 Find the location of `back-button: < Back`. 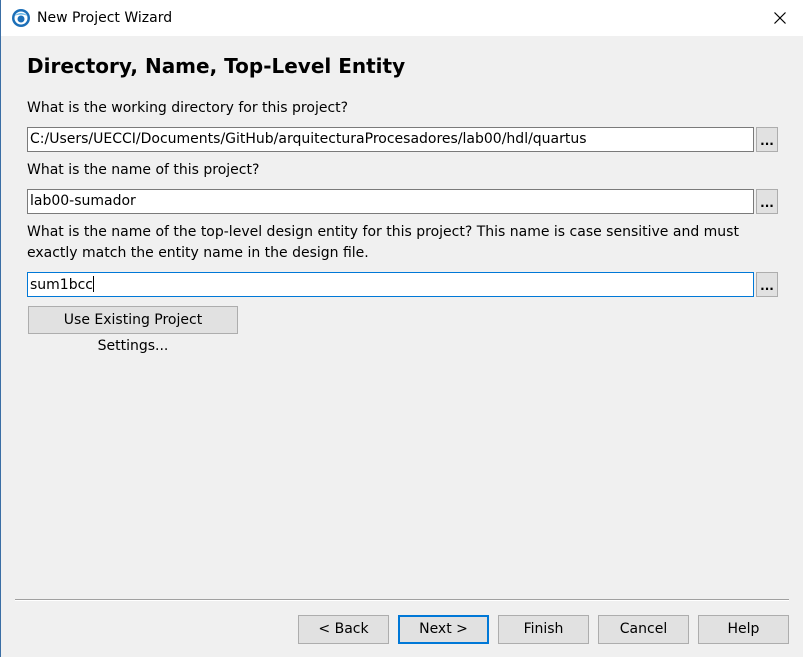

back-button: < Back is located at coordinates (343, 629).